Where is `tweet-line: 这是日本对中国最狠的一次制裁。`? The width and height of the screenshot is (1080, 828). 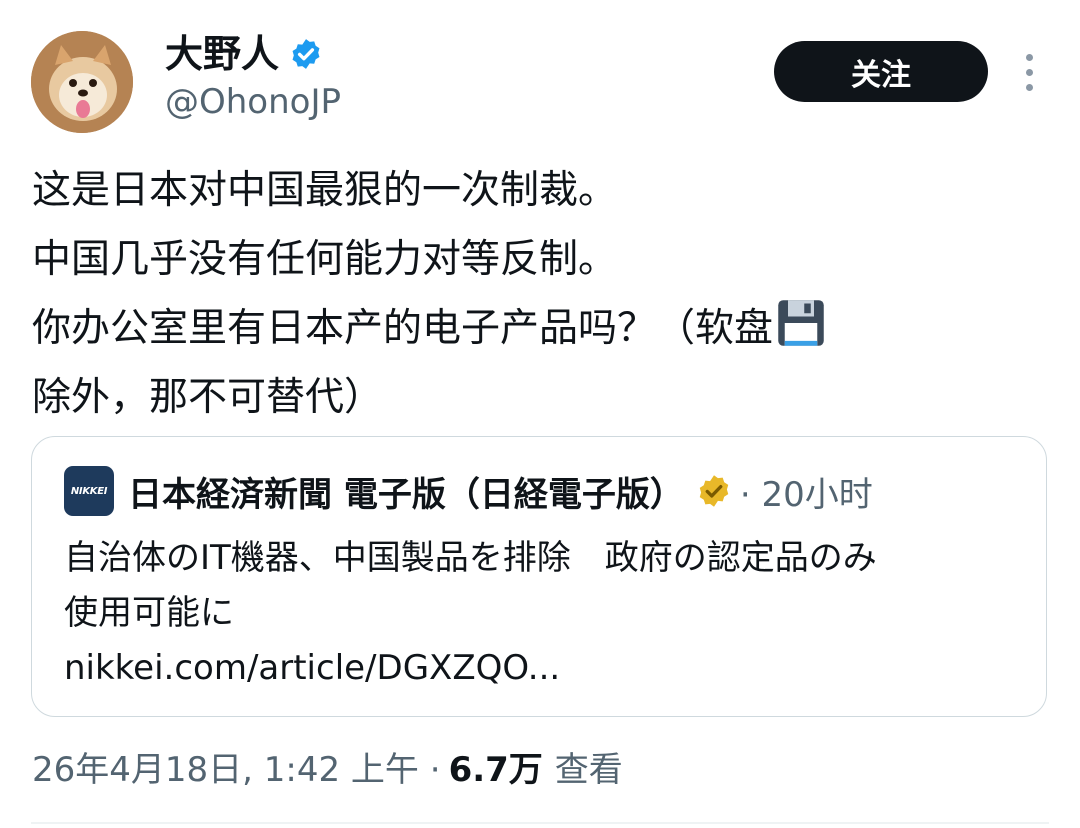
tweet-line: 这是日本对中国最狠的一次制裁。 is located at coordinates (325, 190).